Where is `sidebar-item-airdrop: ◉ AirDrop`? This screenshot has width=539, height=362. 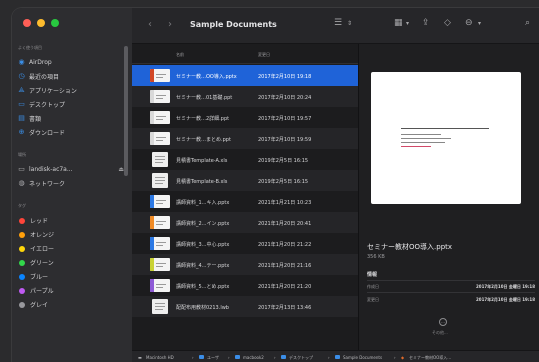
sidebar-item-airdrop: ◉ AirDrop is located at coordinates (71, 62).